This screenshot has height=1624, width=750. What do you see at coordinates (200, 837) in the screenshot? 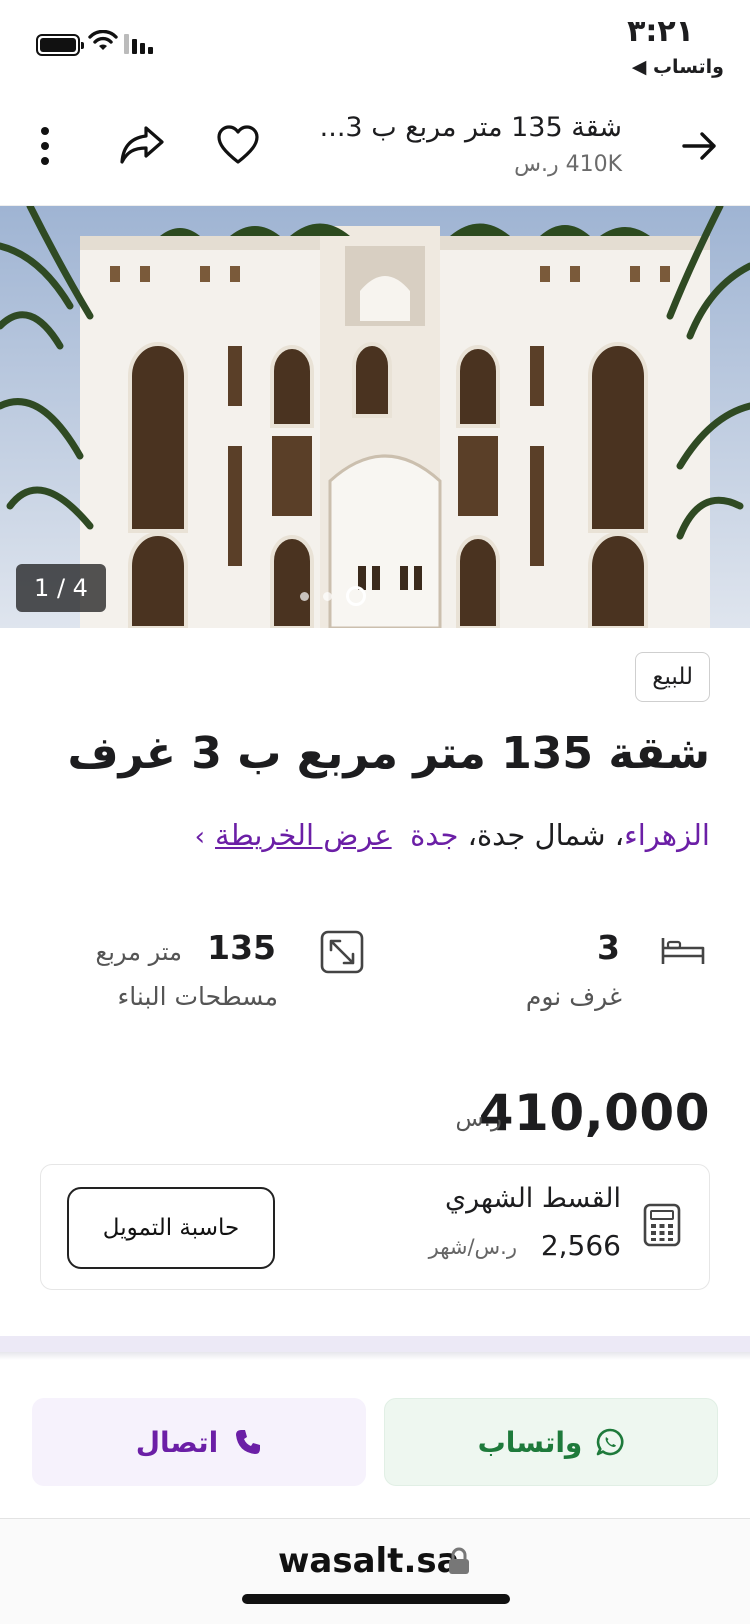
I see `chevron-left-icon: ›` at bounding box center [200, 837].